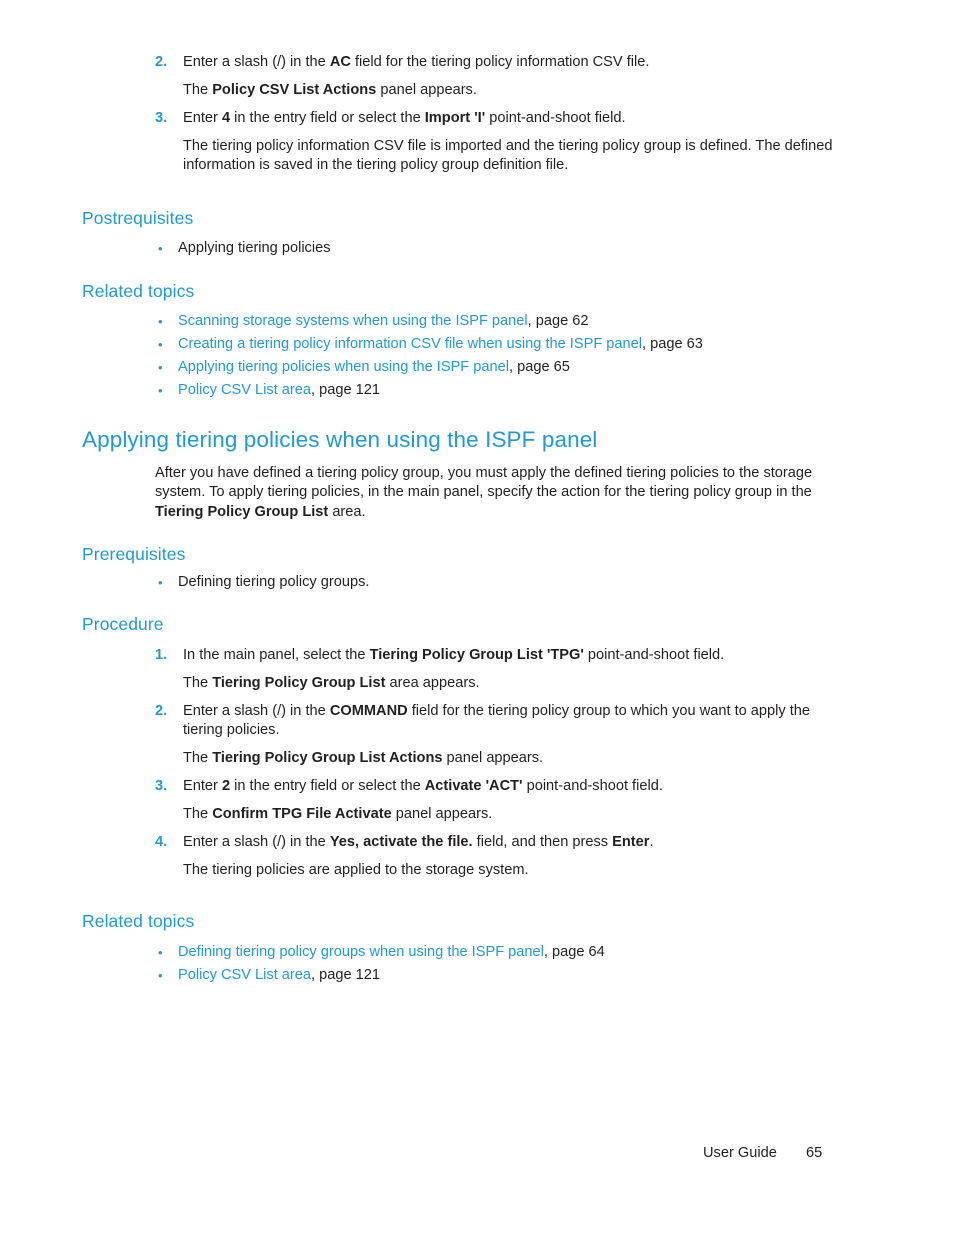 The width and height of the screenshot is (954, 1235). What do you see at coordinates (274, 582) in the screenshot?
I see `list-item-text: Defining tiering policy groups.` at bounding box center [274, 582].